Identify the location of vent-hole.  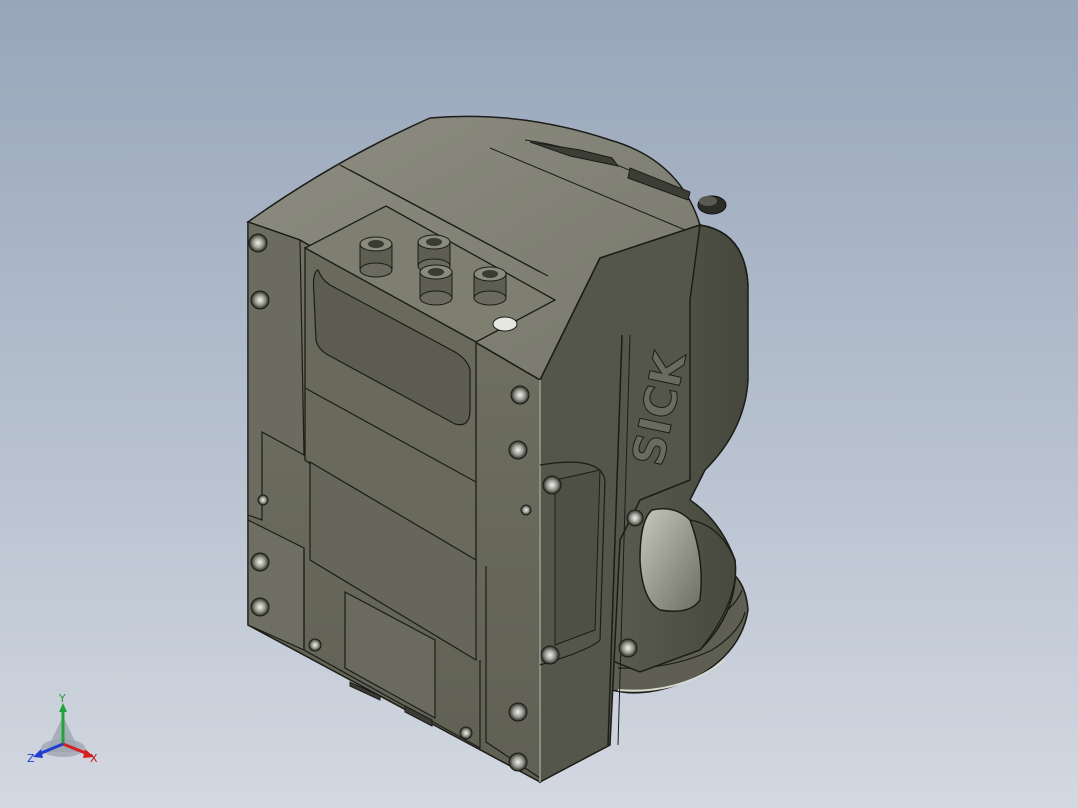
(505, 324).